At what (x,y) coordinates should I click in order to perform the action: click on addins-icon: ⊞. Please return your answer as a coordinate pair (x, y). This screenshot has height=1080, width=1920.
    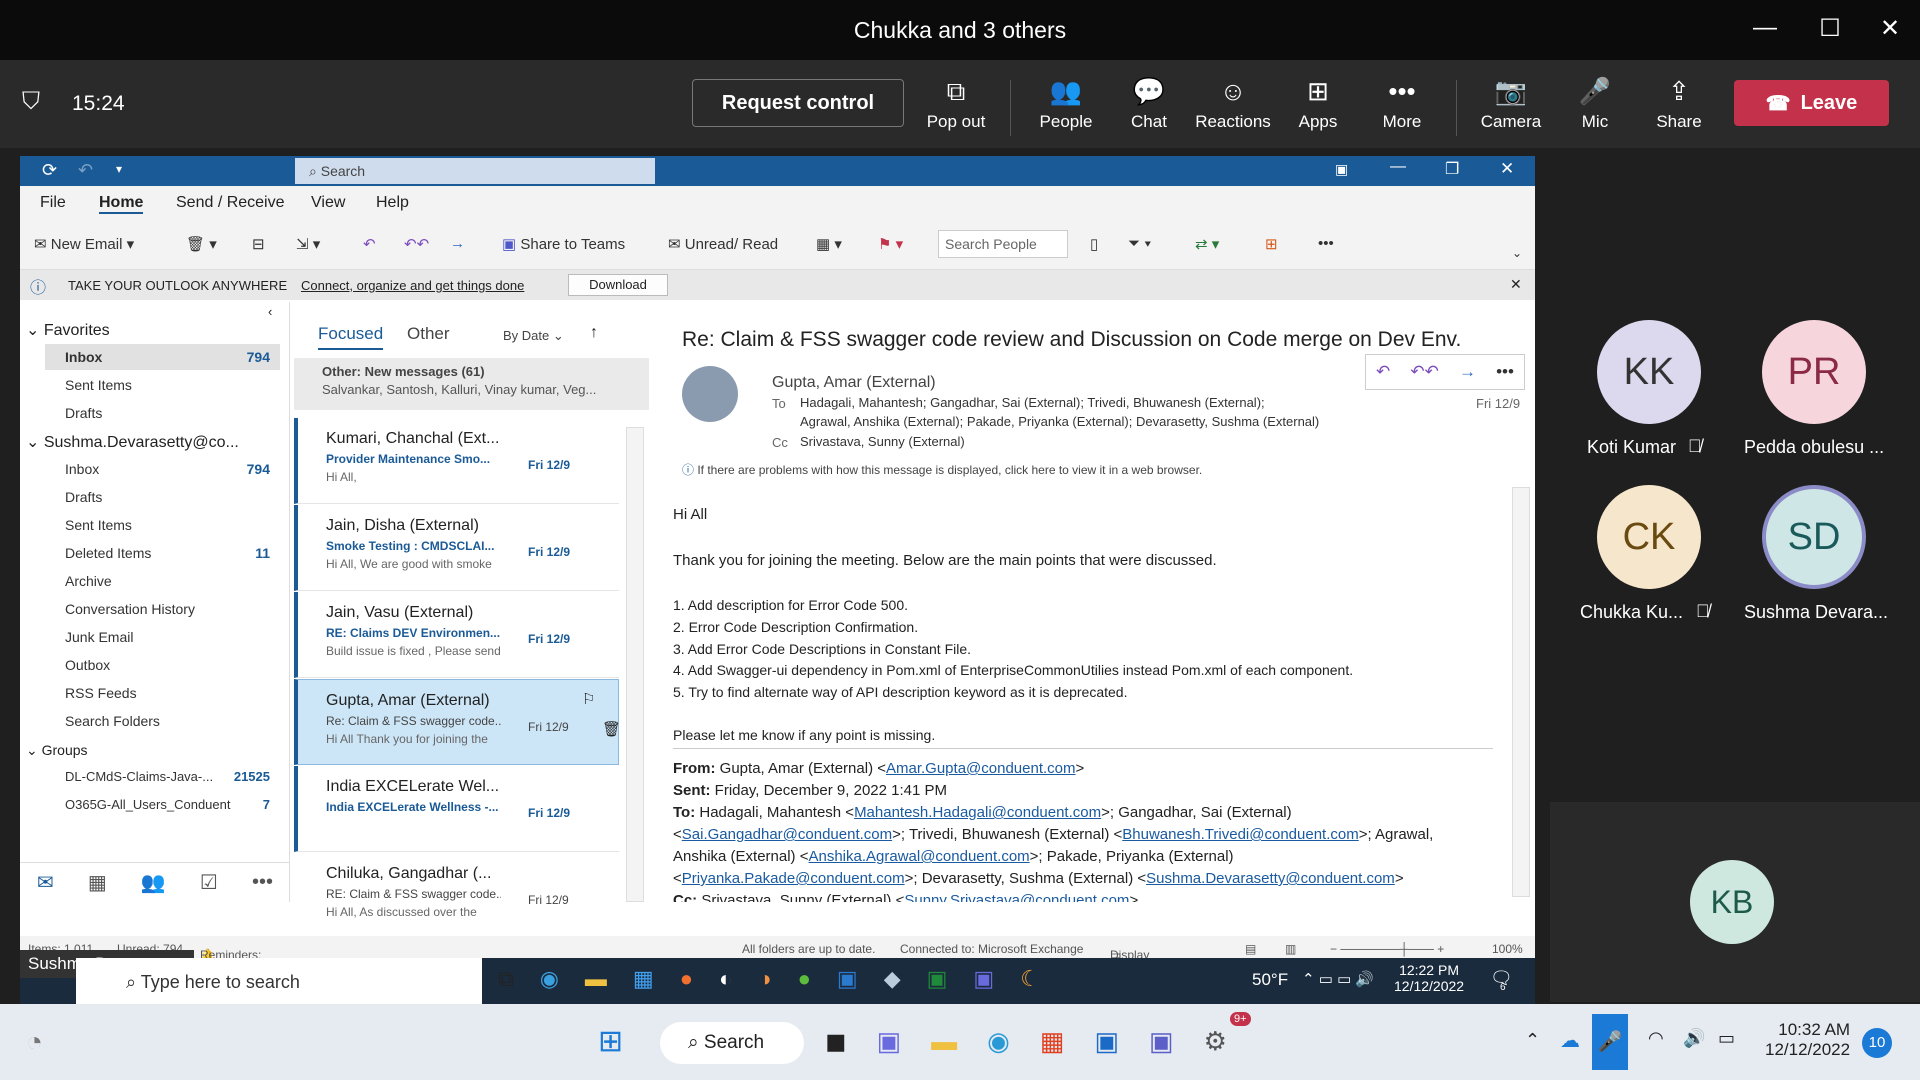
    Looking at the image, I should click on (1271, 244).